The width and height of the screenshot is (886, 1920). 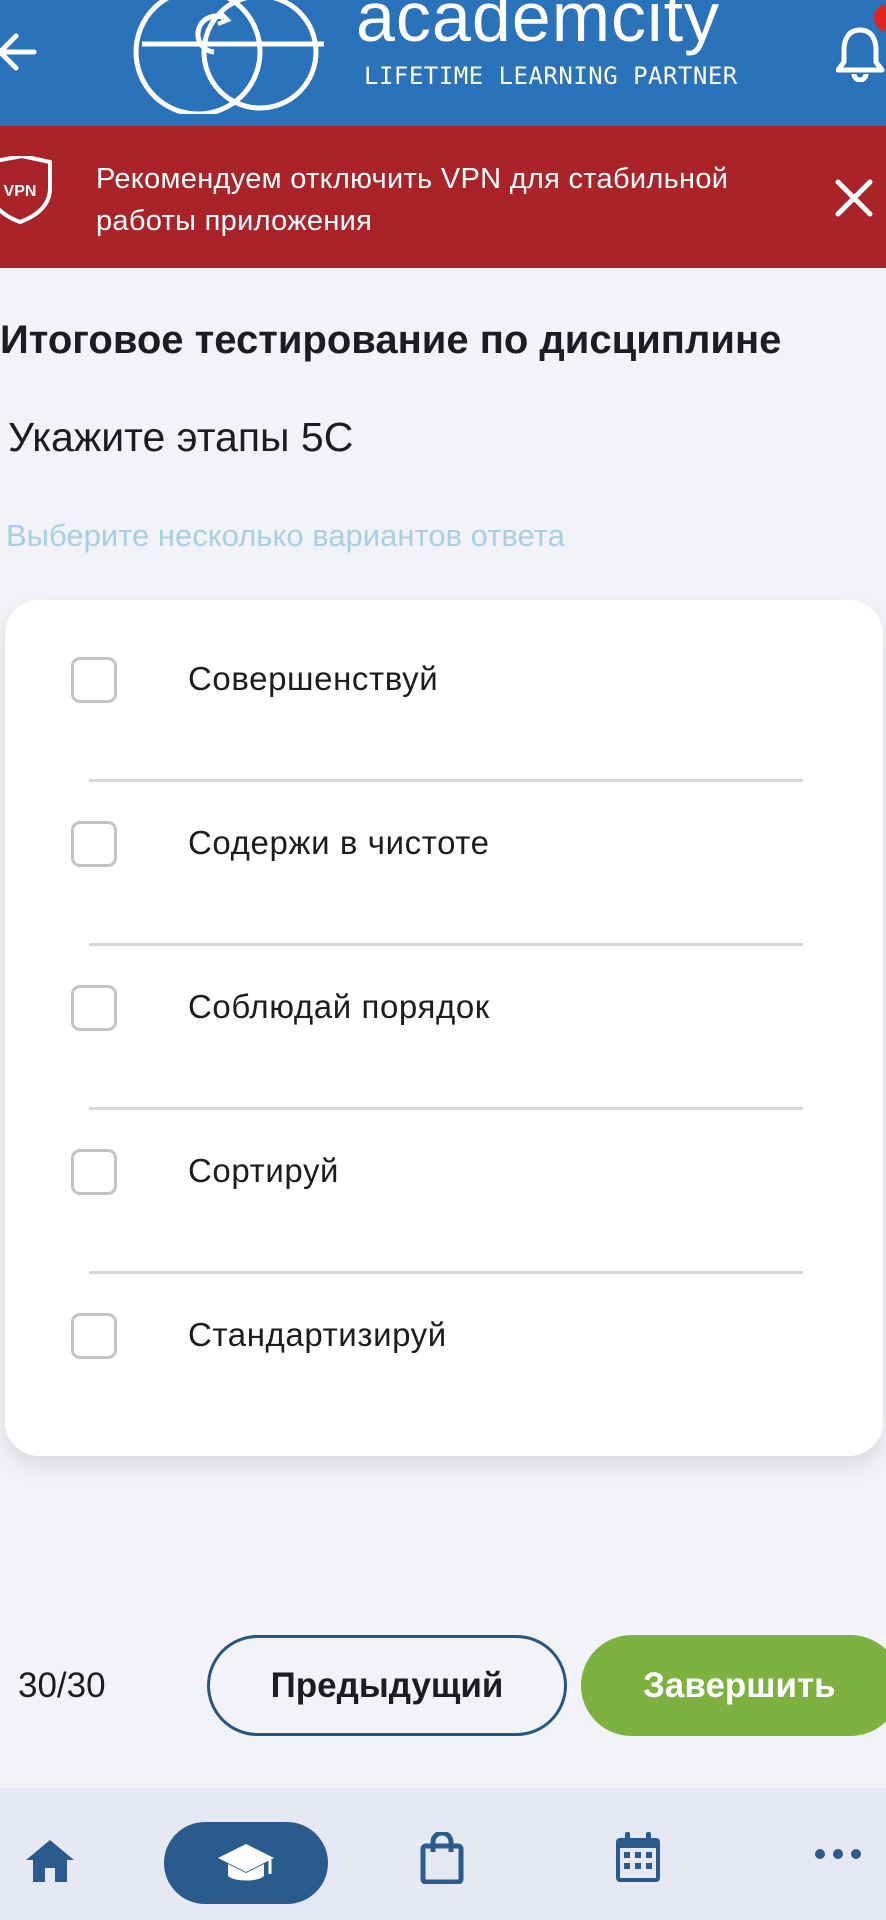 I want to click on answer-option: Сортируй, so click(x=444, y=1174).